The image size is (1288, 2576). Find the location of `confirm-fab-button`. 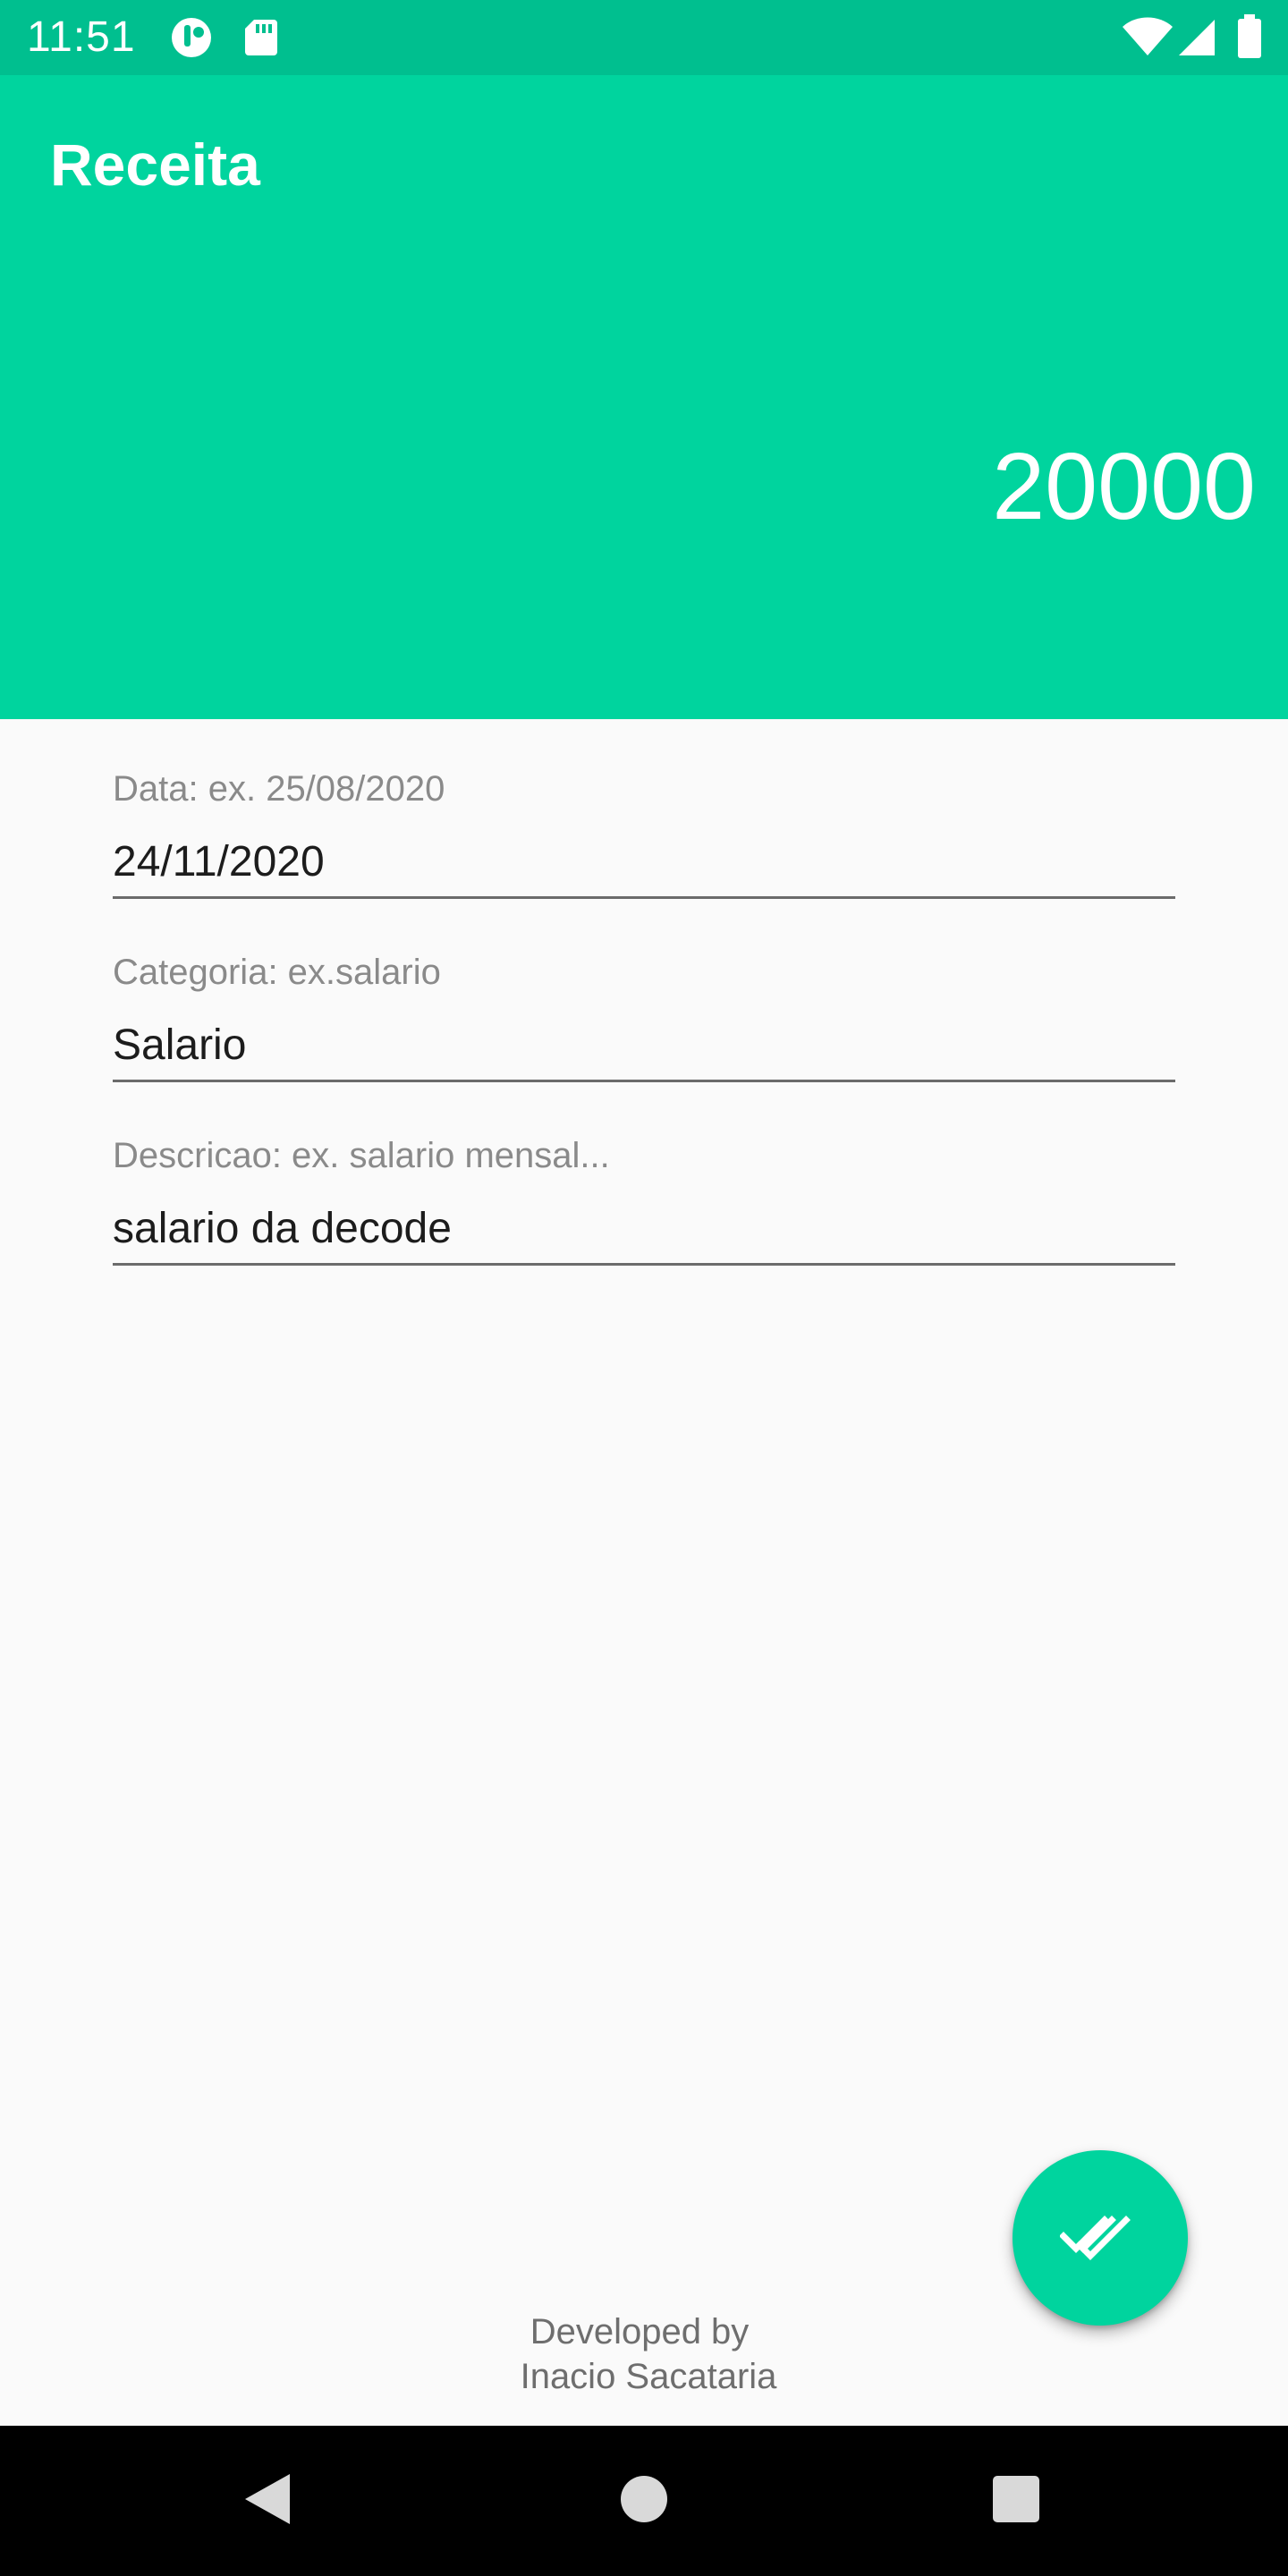

confirm-fab-button is located at coordinates (1100, 2238).